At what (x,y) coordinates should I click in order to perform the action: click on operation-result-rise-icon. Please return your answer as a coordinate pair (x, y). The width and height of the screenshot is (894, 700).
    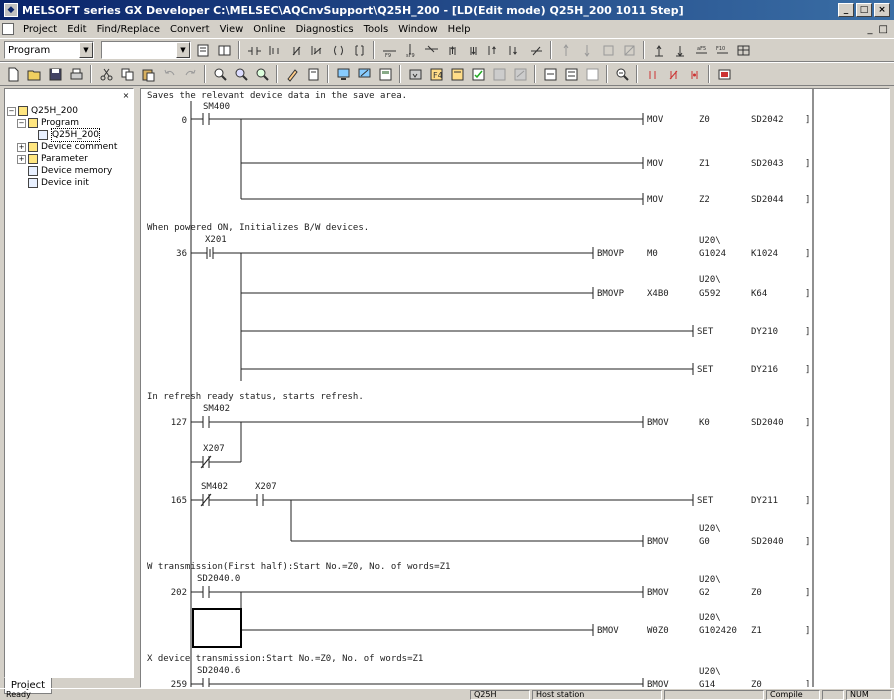
    Looking at the image, I should click on (566, 50).